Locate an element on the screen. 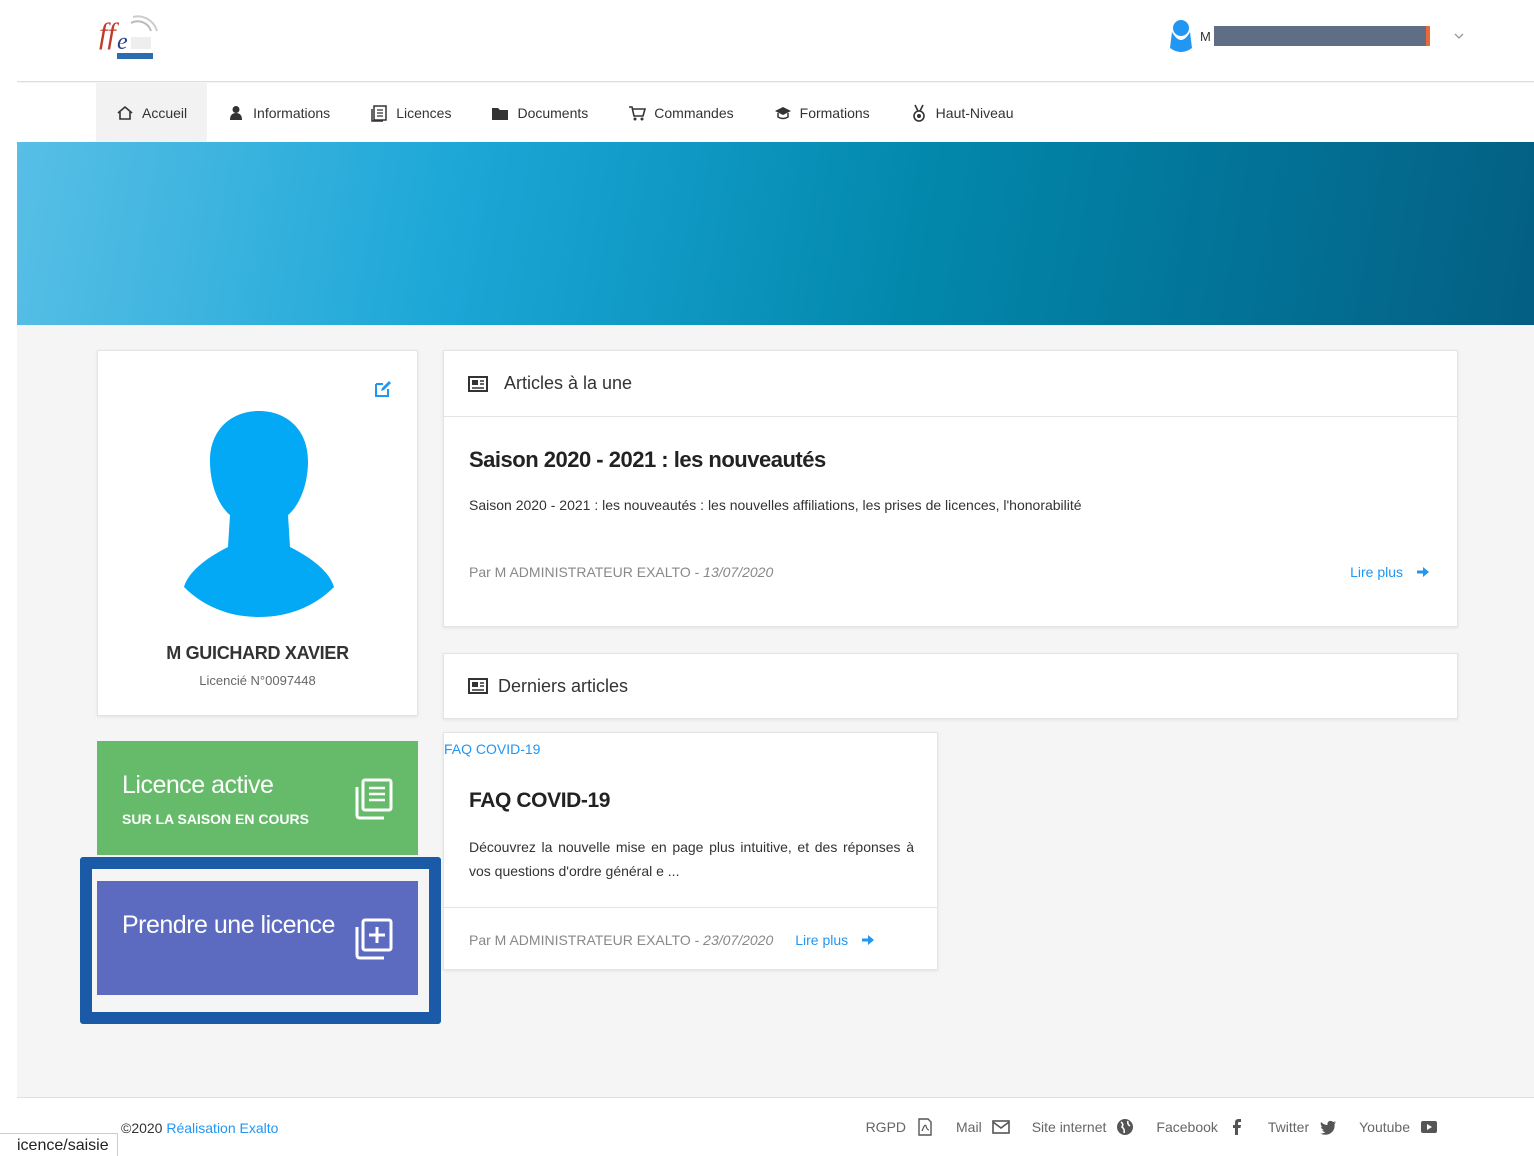 The height and width of the screenshot is (1156, 1534). nav-label: Accueil is located at coordinates (165, 112).